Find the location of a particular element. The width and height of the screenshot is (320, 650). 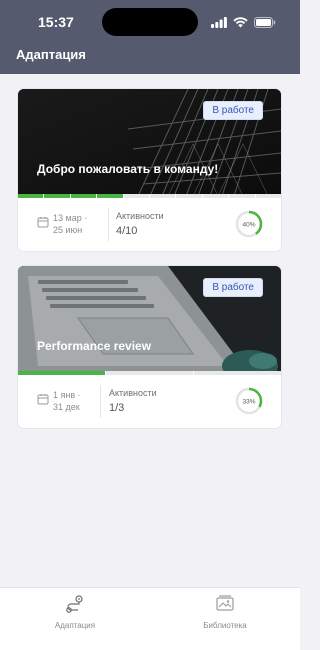

tab-bar: Адаптация Библиотека is located at coordinates (150, 618).